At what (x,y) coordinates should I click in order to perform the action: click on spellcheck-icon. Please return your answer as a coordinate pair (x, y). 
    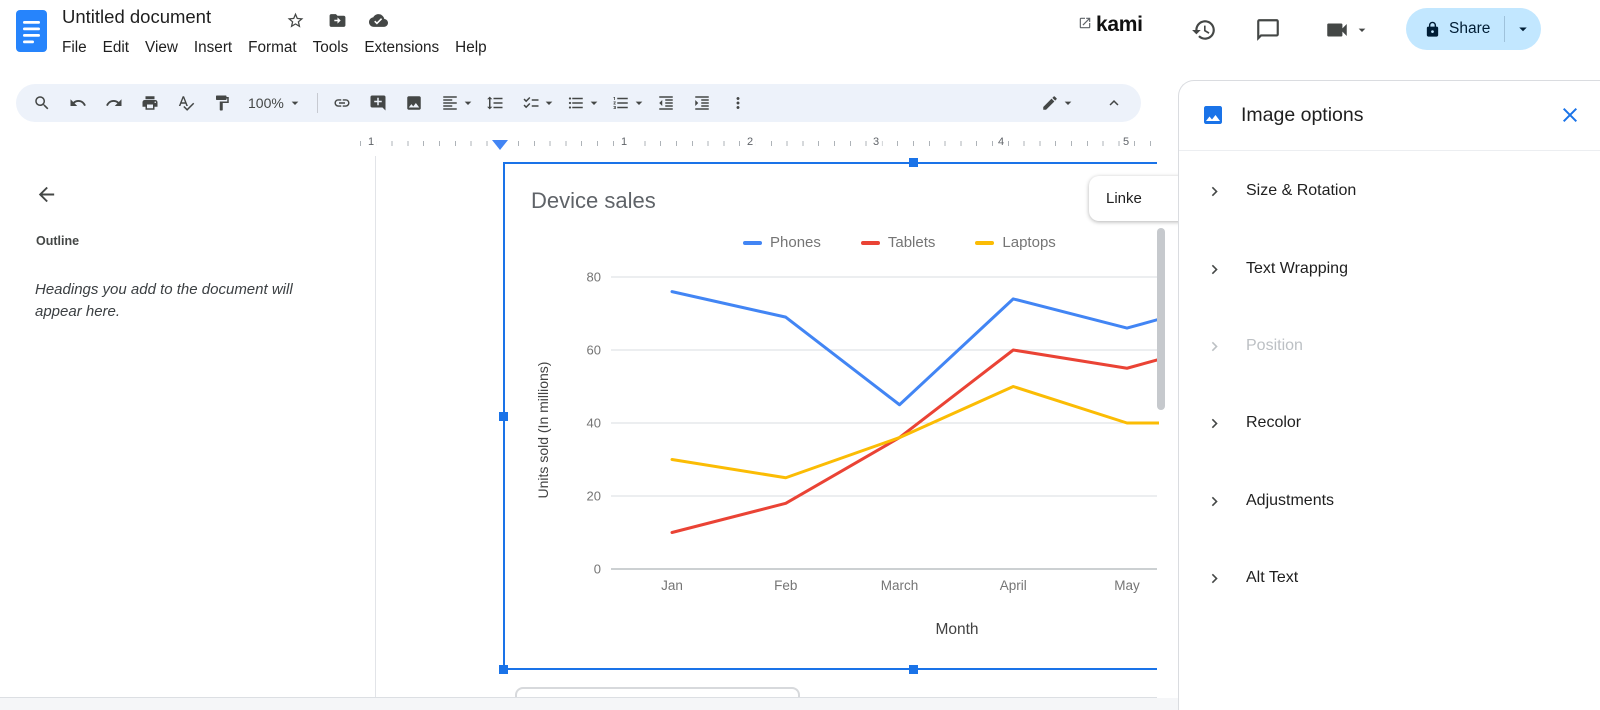
    Looking at the image, I should click on (186, 103).